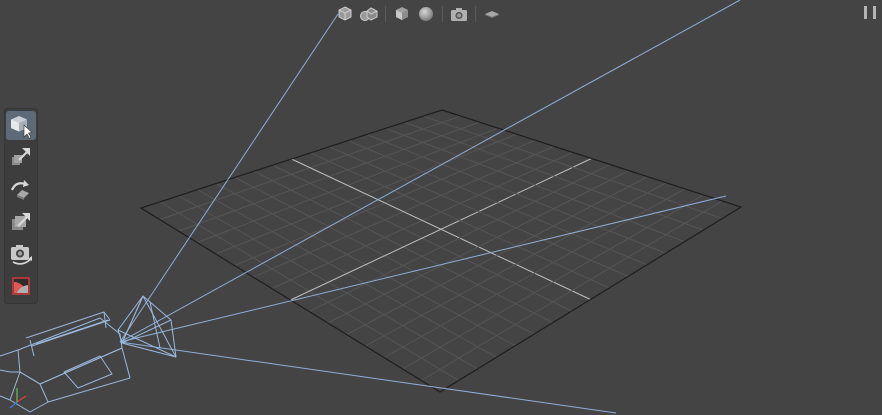  Describe the element at coordinates (870, 13) in the screenshot. I see `pause-button` at that location.